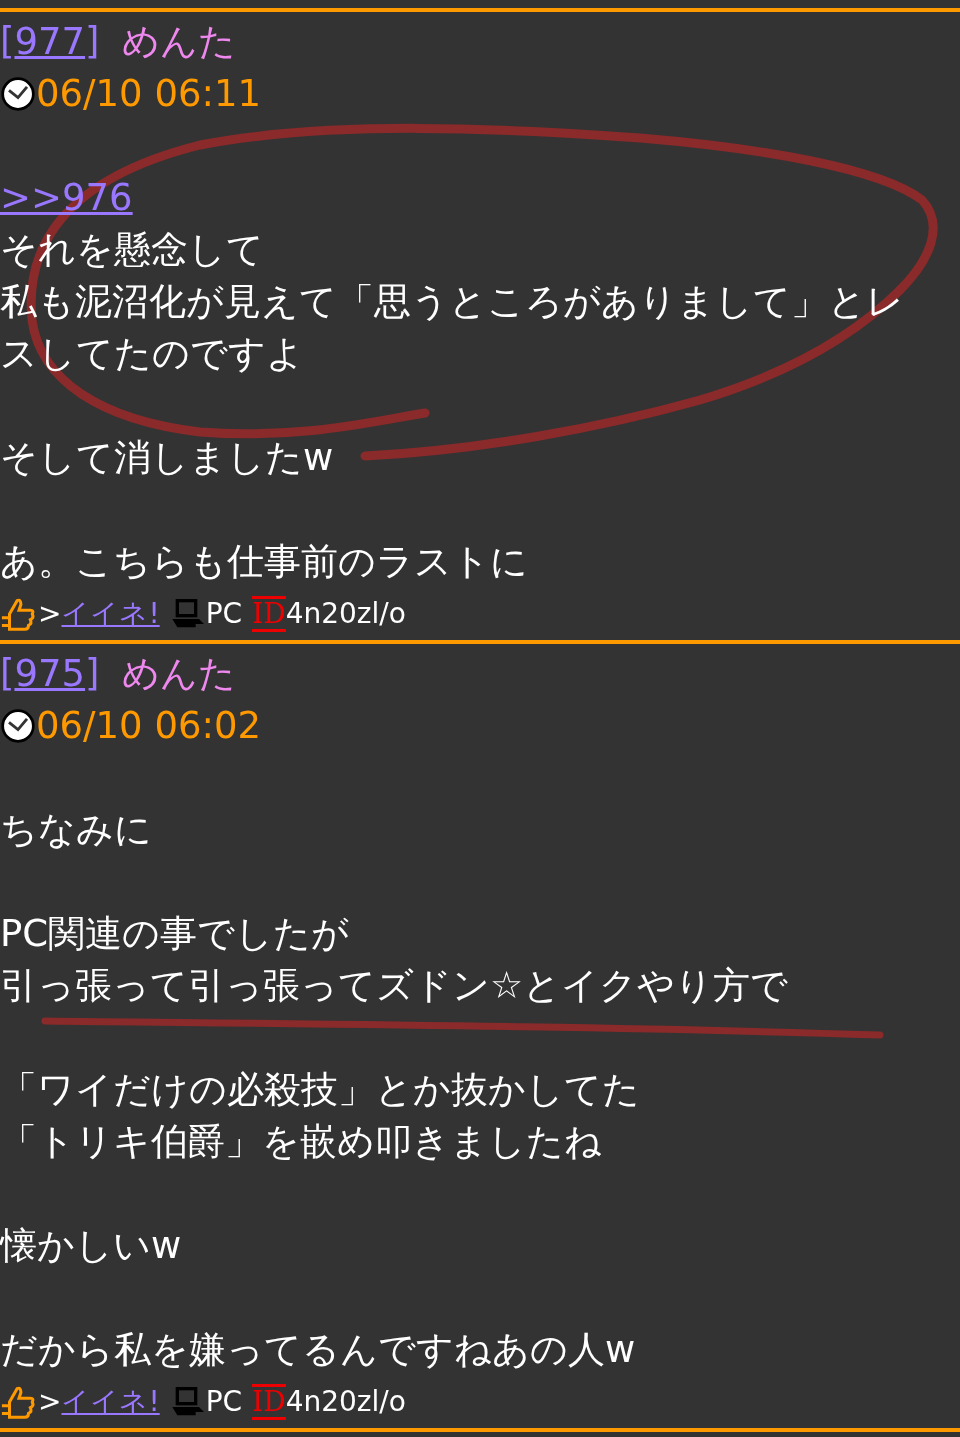 Image resolution: width=960 pixels, height=1437 pixels. I want to click on post-text: 引っ張って引っ張ってズドン☆とイクやり方で, so click(394, 985).